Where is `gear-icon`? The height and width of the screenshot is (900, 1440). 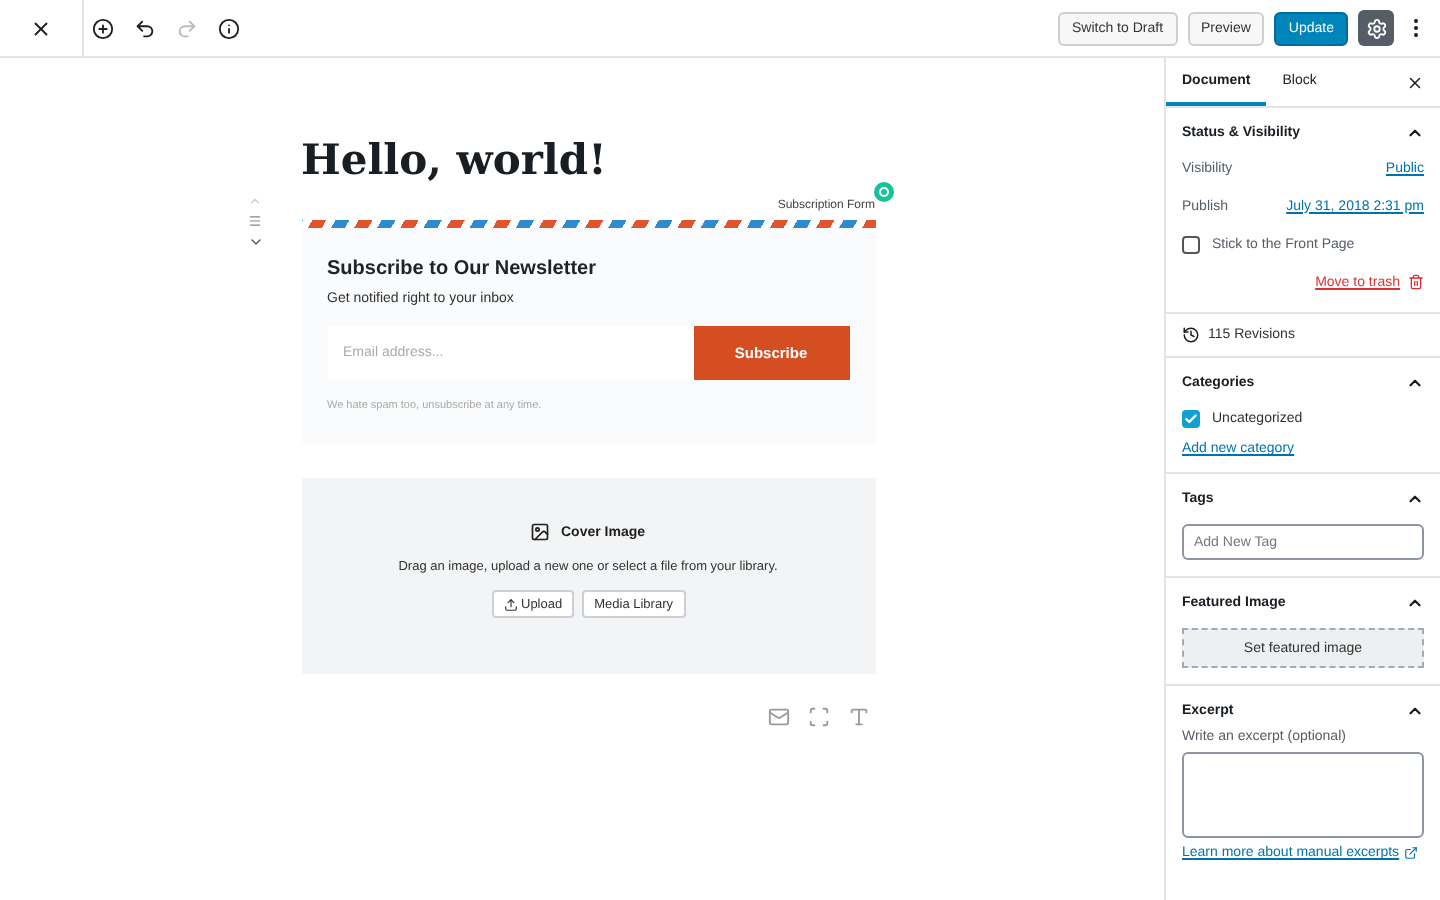 gear-icon is located at coordinates (1376, 28).